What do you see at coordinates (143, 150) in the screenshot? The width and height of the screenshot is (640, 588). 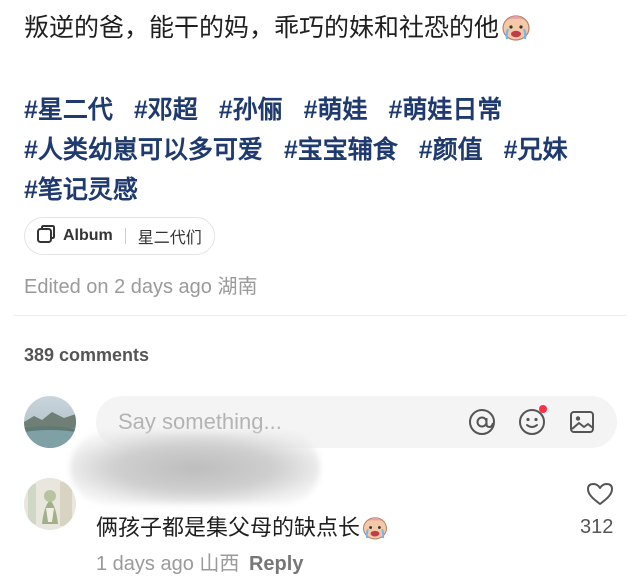 I see `hashtag-link: #人类幼崽可以多可爱` at bounding box center [143, 150].